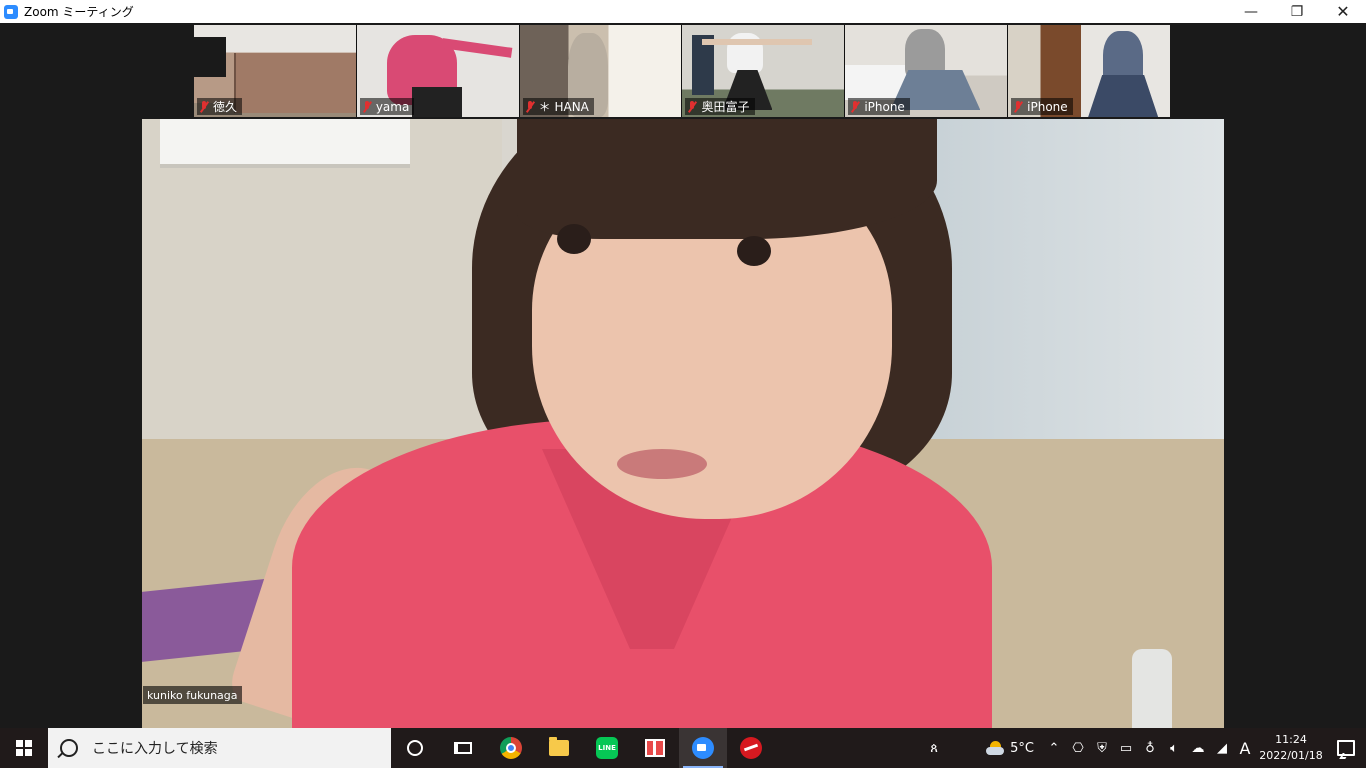  I want to click on participant-name-tag: ＊ HANA, so click(558, 106).